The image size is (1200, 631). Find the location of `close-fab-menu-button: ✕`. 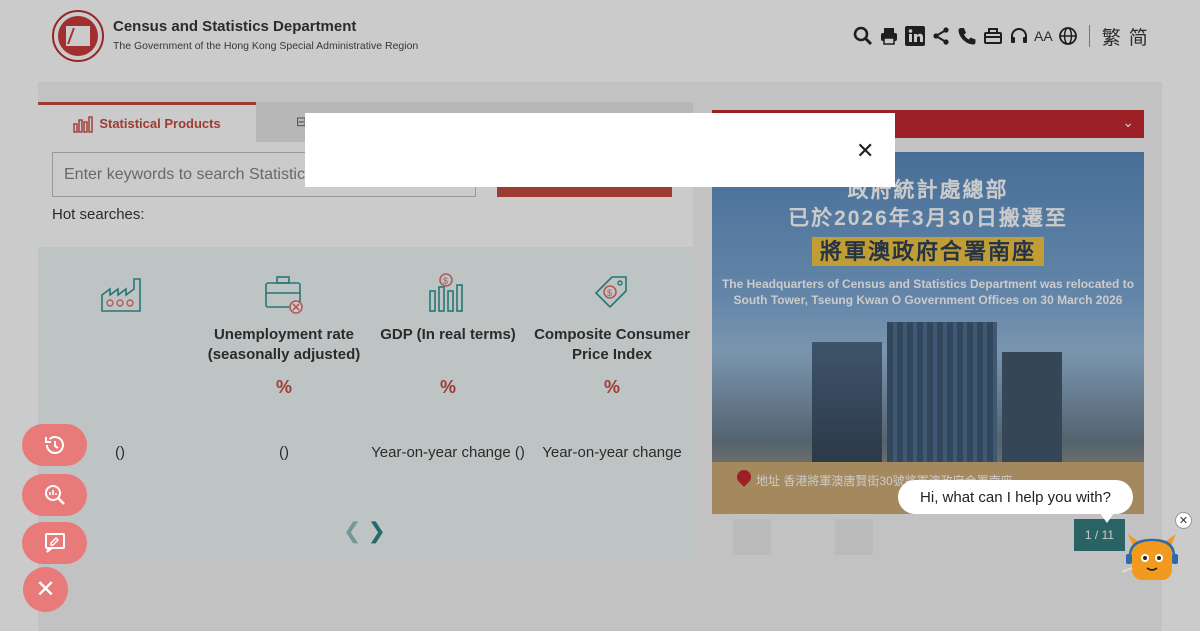

close-fab-menu-button: ✕ is located at coordinates (45, 589).